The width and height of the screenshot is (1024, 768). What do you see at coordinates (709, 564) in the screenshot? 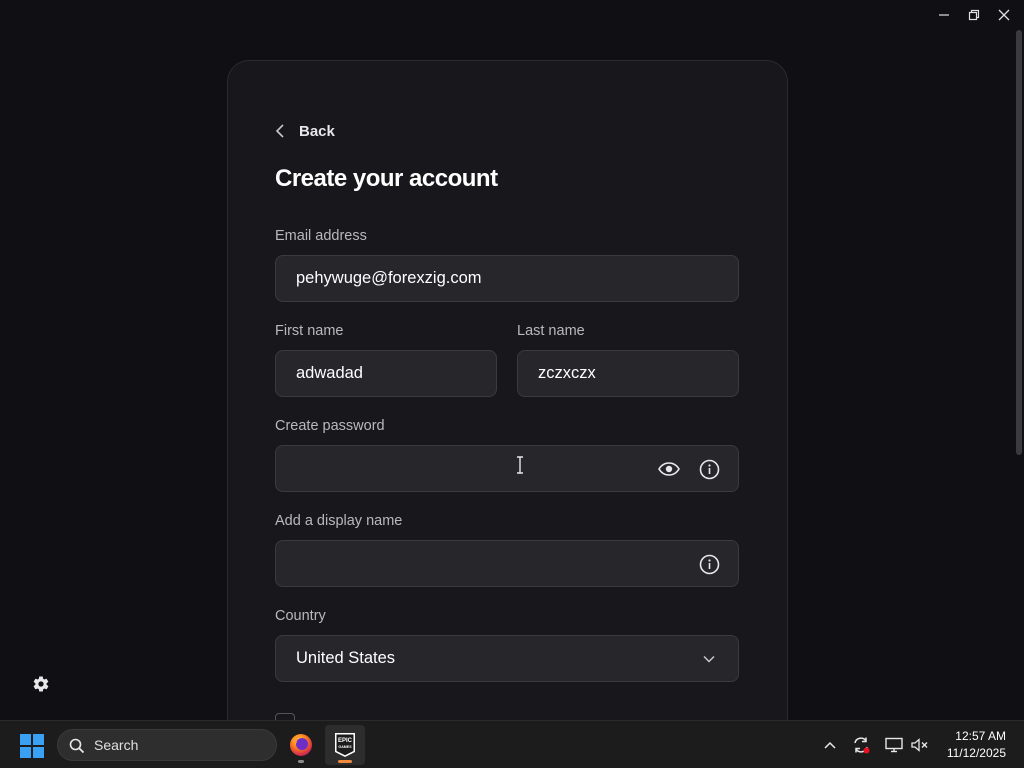
I see `display-name-info-icon` at bounding box center [709, 564].